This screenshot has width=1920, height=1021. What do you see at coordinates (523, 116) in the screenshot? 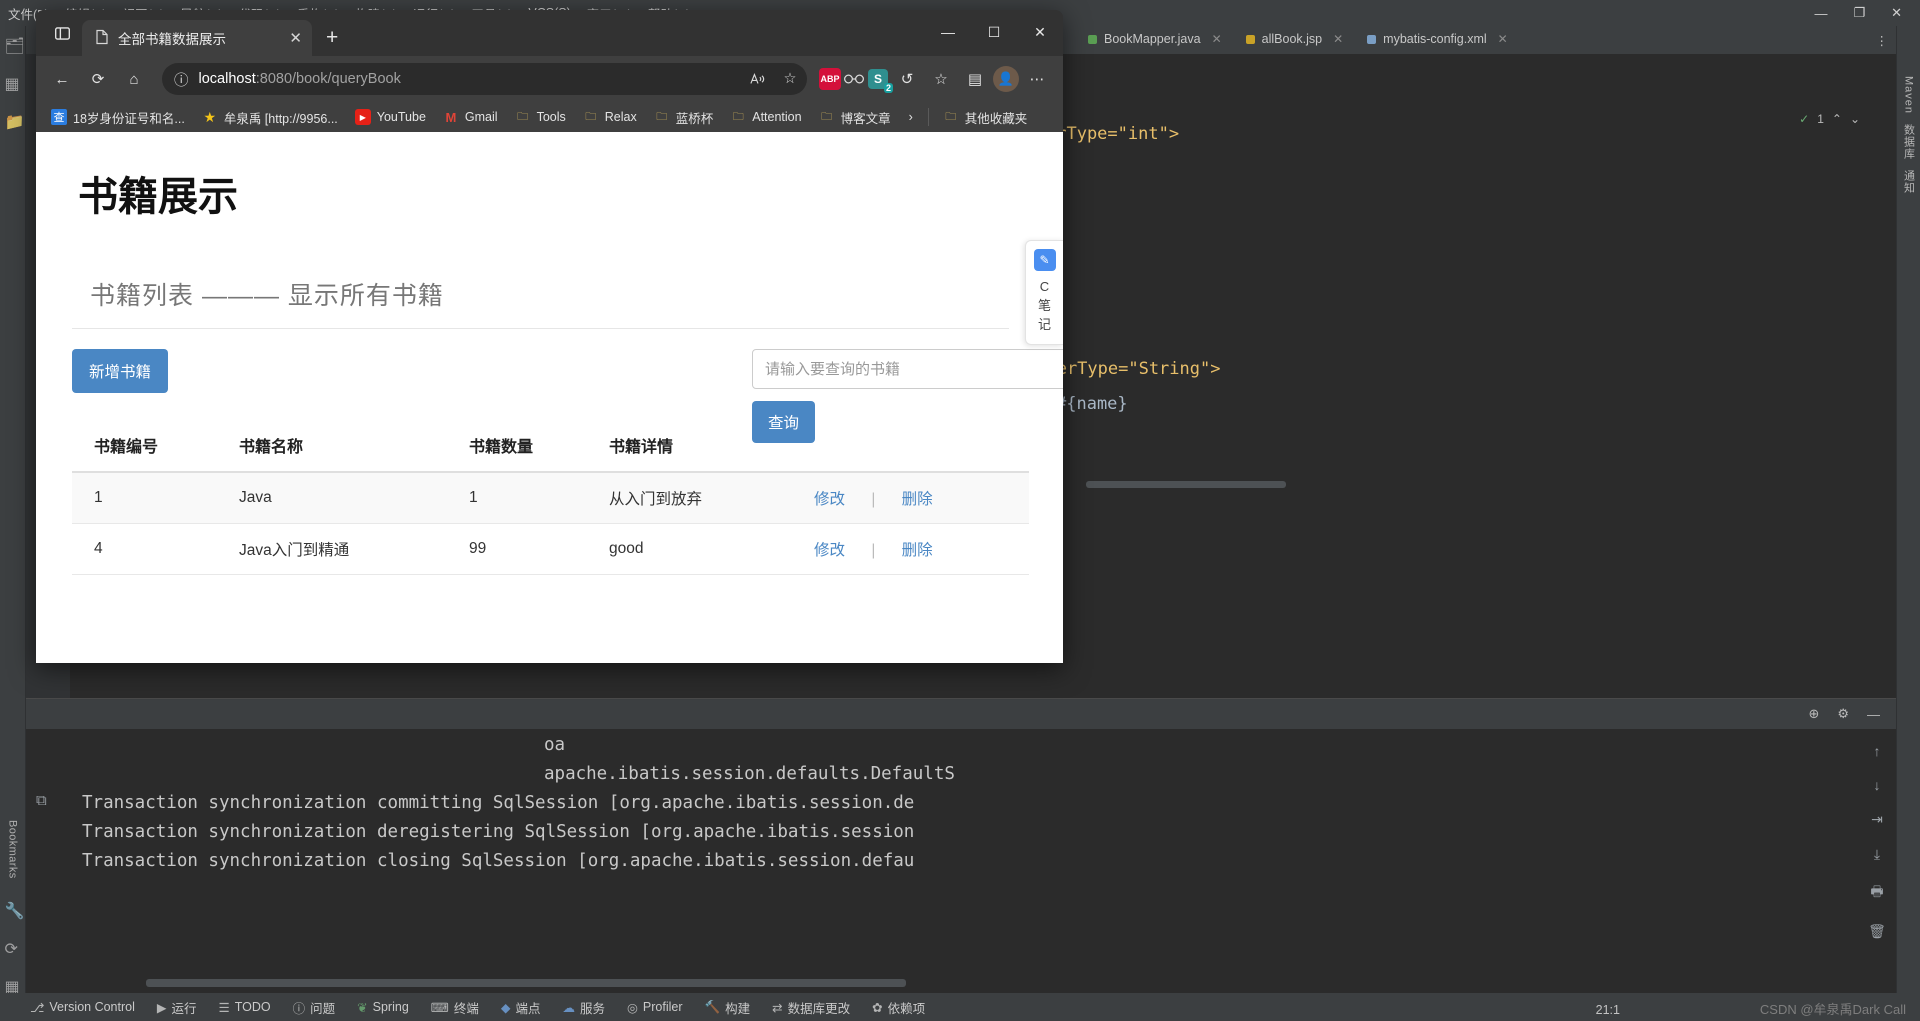
I see `folder-icon: 🗀` at bounding box center [523, 116].